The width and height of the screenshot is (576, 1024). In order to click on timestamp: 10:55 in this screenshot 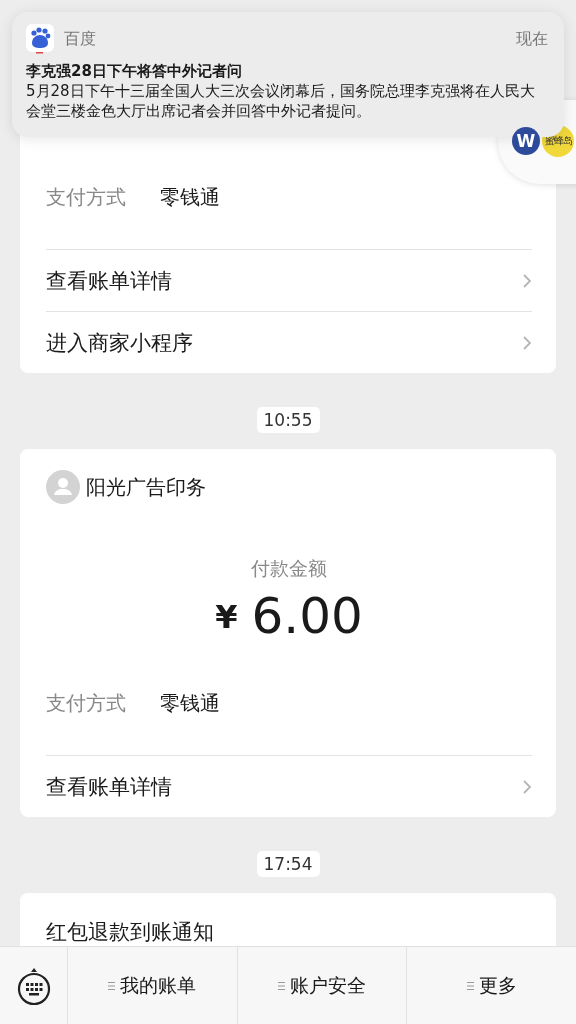, I will do `click(288, 420)`.